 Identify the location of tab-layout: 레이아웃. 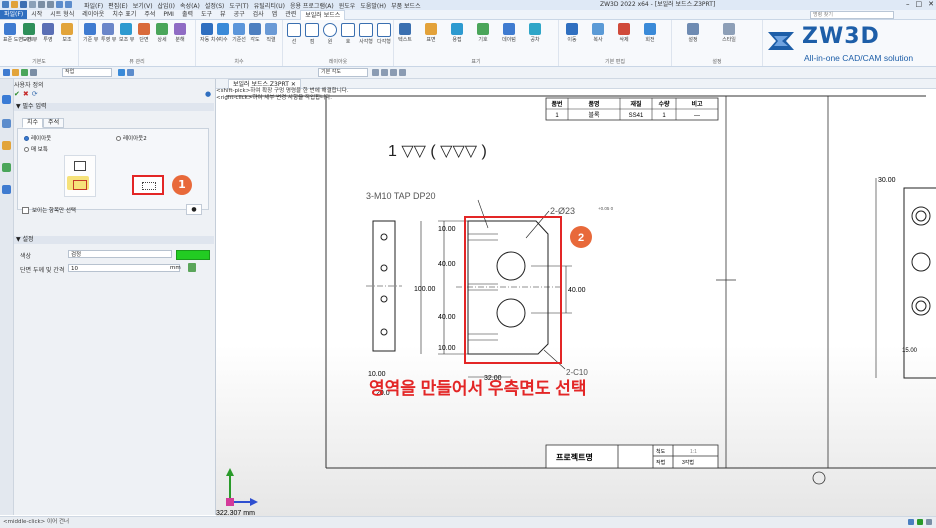
(93, 14).